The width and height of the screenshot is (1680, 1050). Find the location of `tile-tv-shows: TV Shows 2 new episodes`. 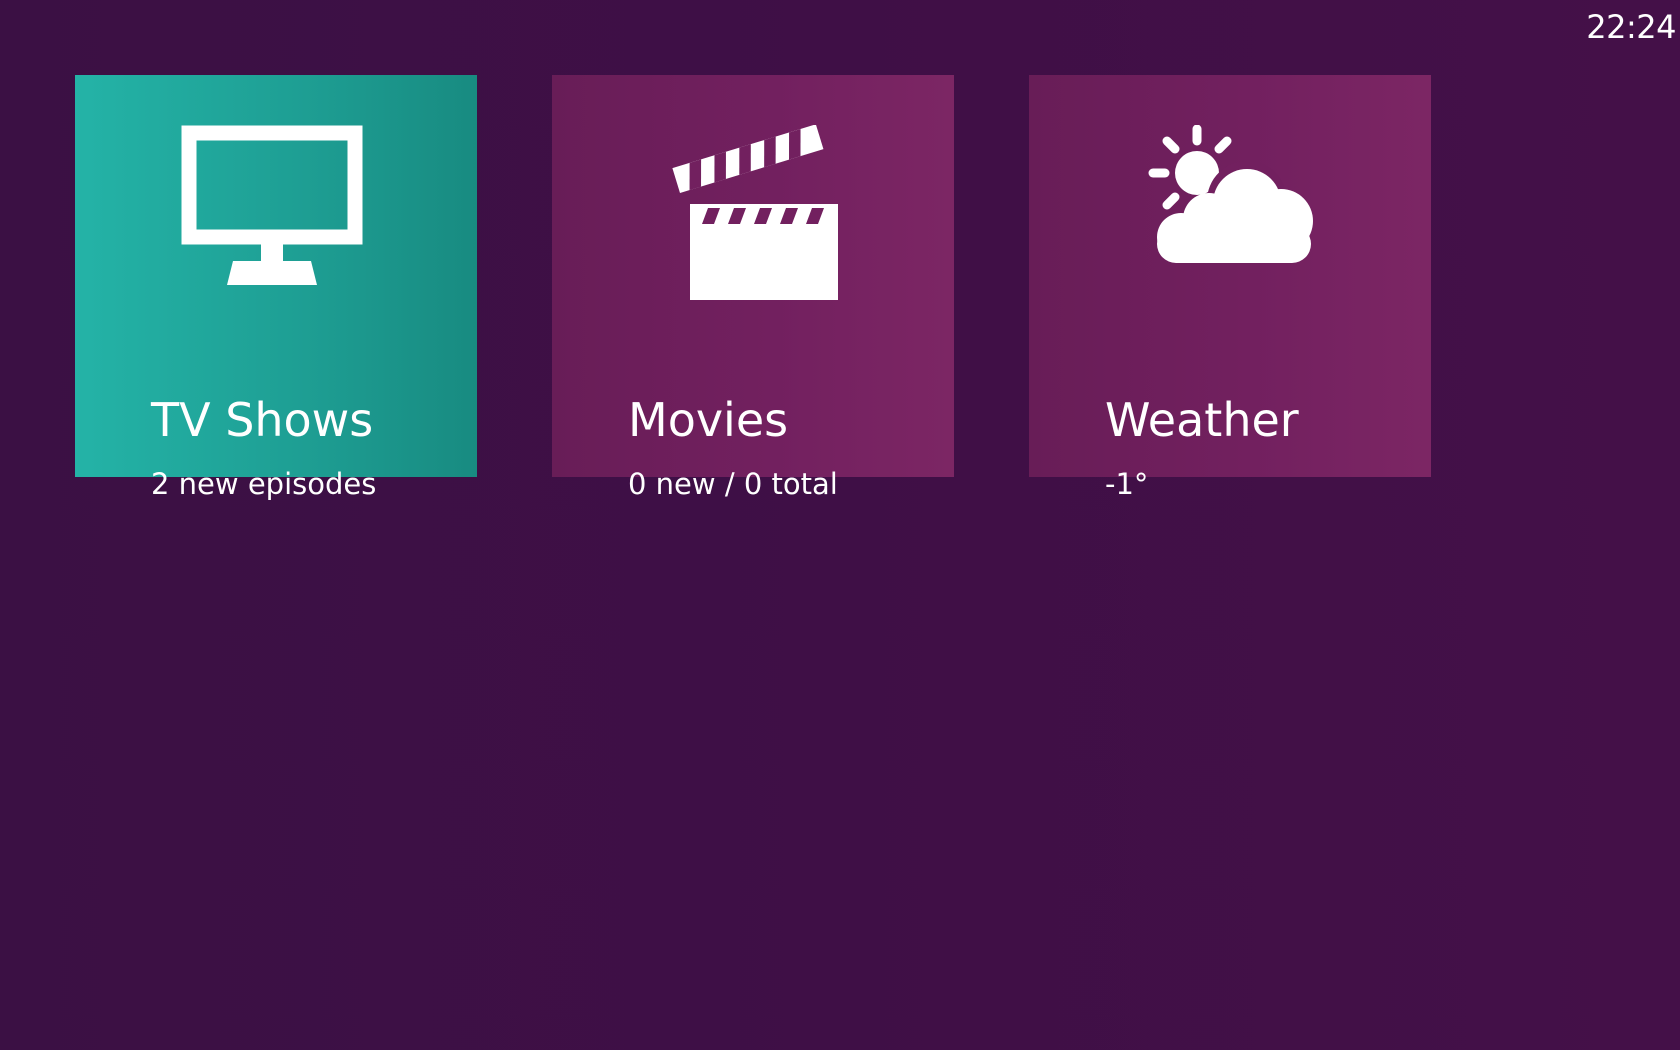

tile-tv-shows: TV Shows 2 new episodes is located at coordinates (276, 288).